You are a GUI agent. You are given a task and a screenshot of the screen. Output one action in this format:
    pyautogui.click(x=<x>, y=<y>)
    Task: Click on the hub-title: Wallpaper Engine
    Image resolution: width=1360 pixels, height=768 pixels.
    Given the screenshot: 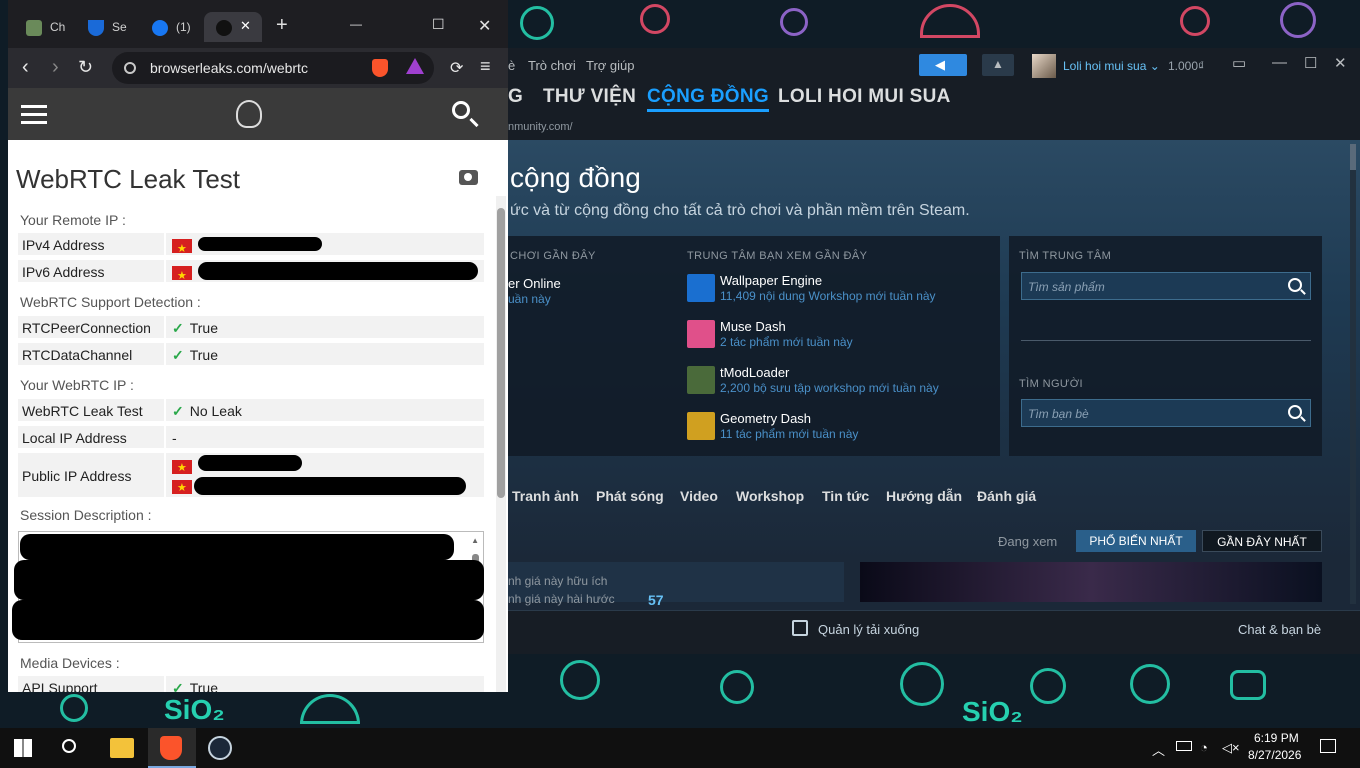 What is the action you would take?
    pyautogui.click(x=771, y=280)
    